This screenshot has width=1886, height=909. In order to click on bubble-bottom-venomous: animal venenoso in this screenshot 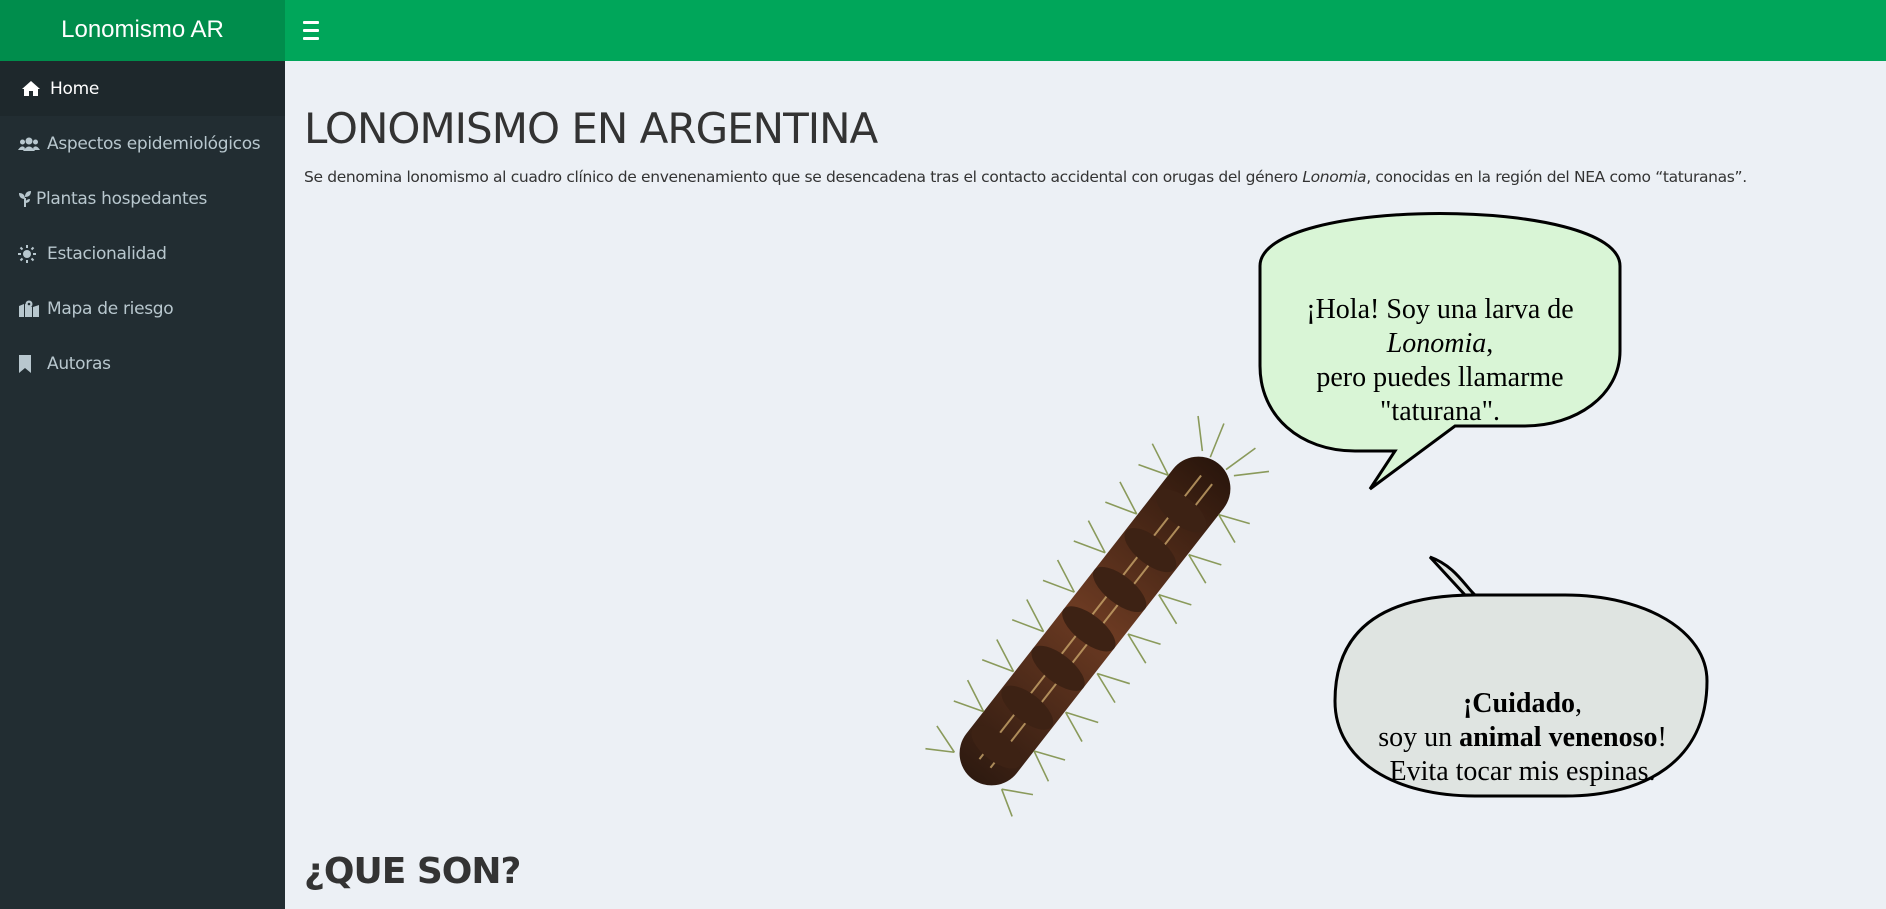, I will do `click(1558, 737)`.